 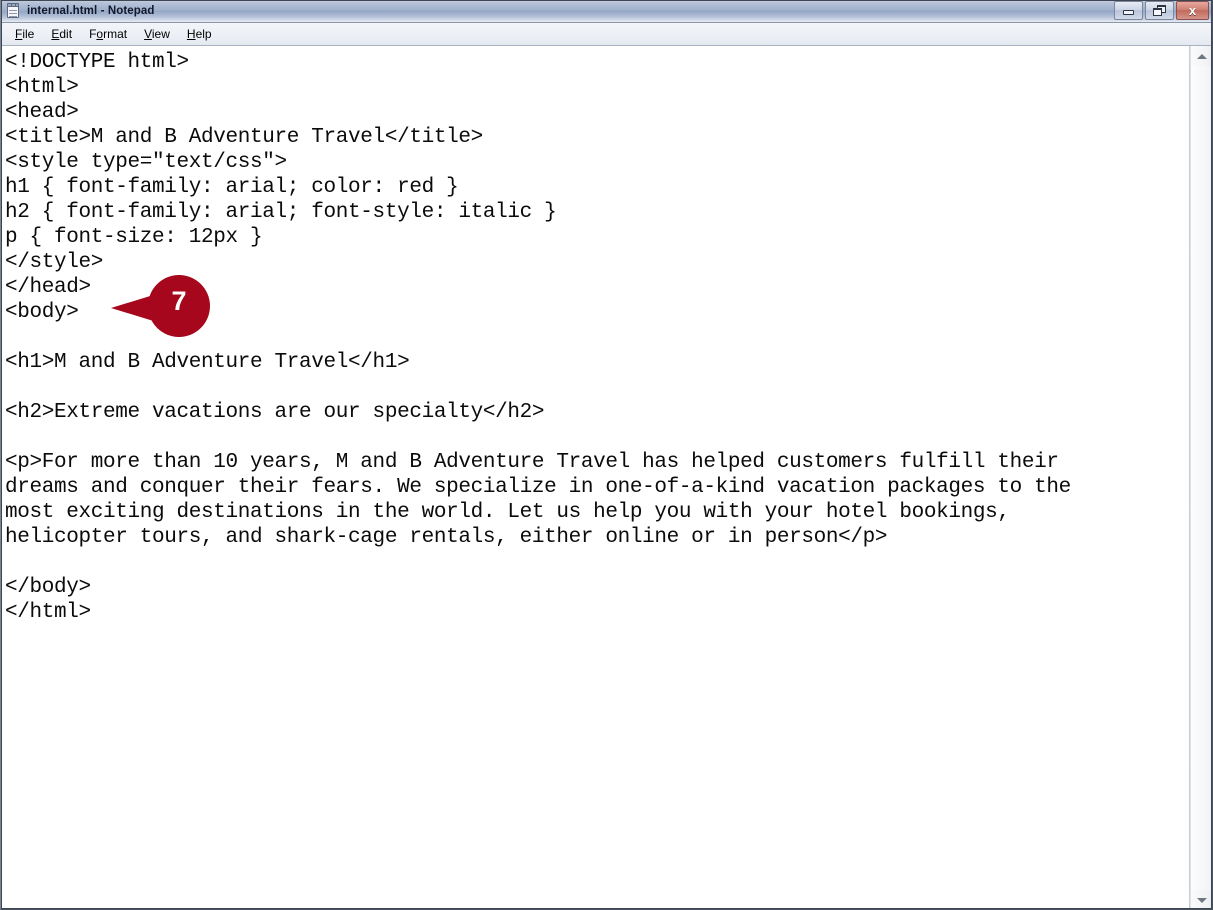 I want to click on notepad-icon, so click(x=13, y=11).